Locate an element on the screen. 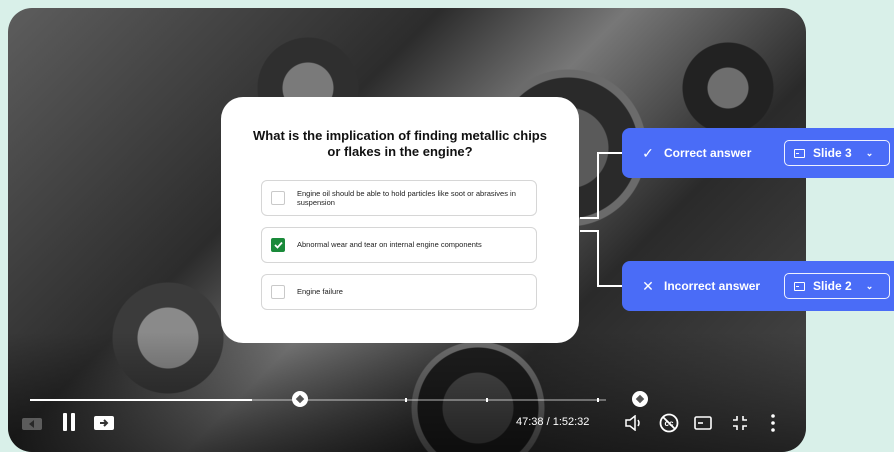  branch-connectors is located at coordinates (601, 219).